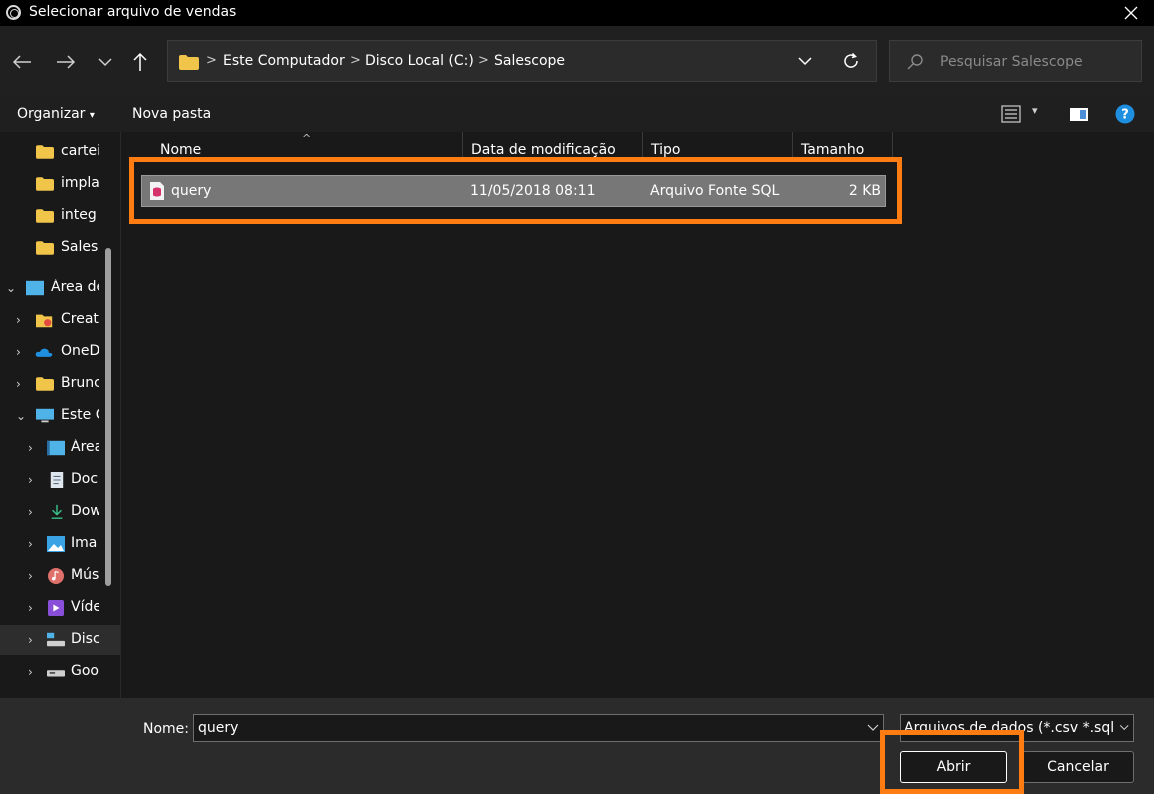 The height and width of the screenshot is (794, 1154). Describe the element at coordinates (75, 287) in the screenshot. I see `sidebar-item-label: Área de` at that location.